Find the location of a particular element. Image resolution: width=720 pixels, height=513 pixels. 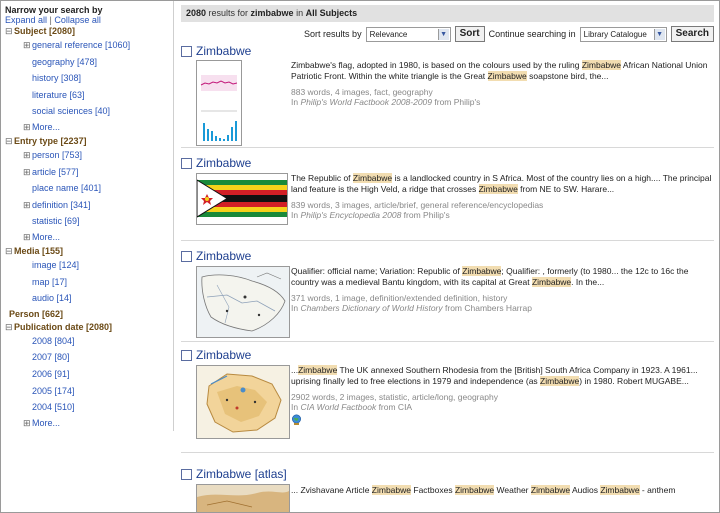

facet-item: geography [478] is located at coordinates (89, 62).